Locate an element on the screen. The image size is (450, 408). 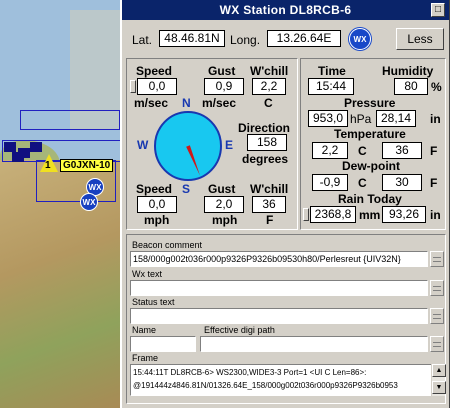
wx-text-field is located at coordinates (279, 288).